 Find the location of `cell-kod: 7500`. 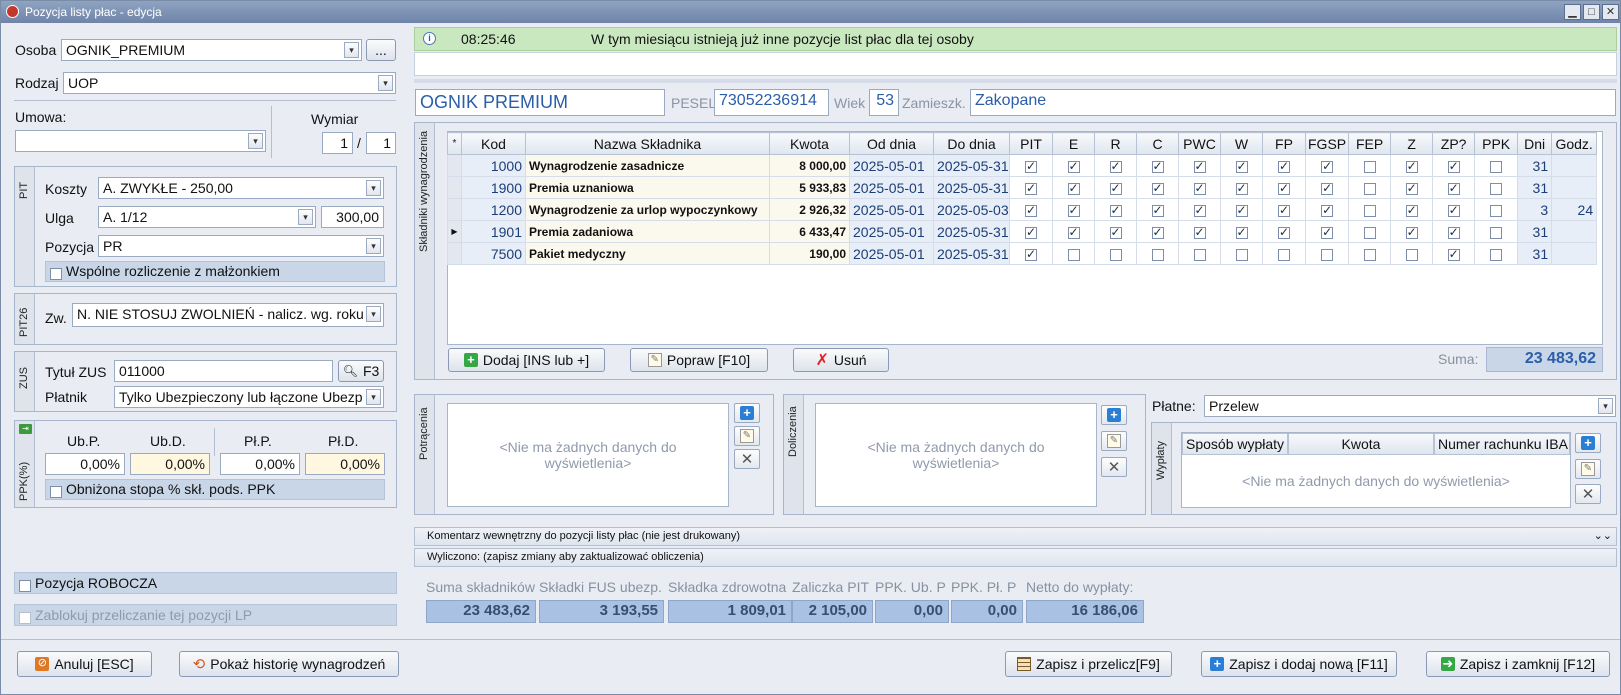

cell-kod: 7500 is located at coordinates (493, 253).